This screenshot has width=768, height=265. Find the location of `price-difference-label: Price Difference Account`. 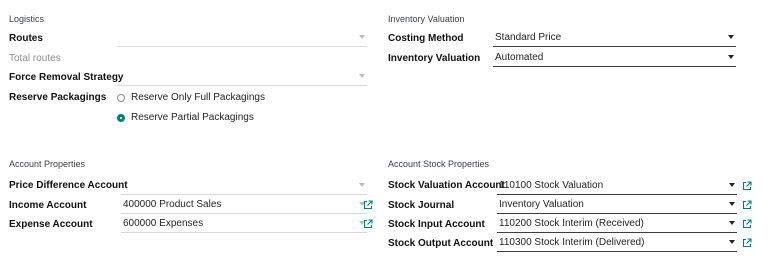

price-difference-label: Price Difference Account is located at coordinates (68, 185).